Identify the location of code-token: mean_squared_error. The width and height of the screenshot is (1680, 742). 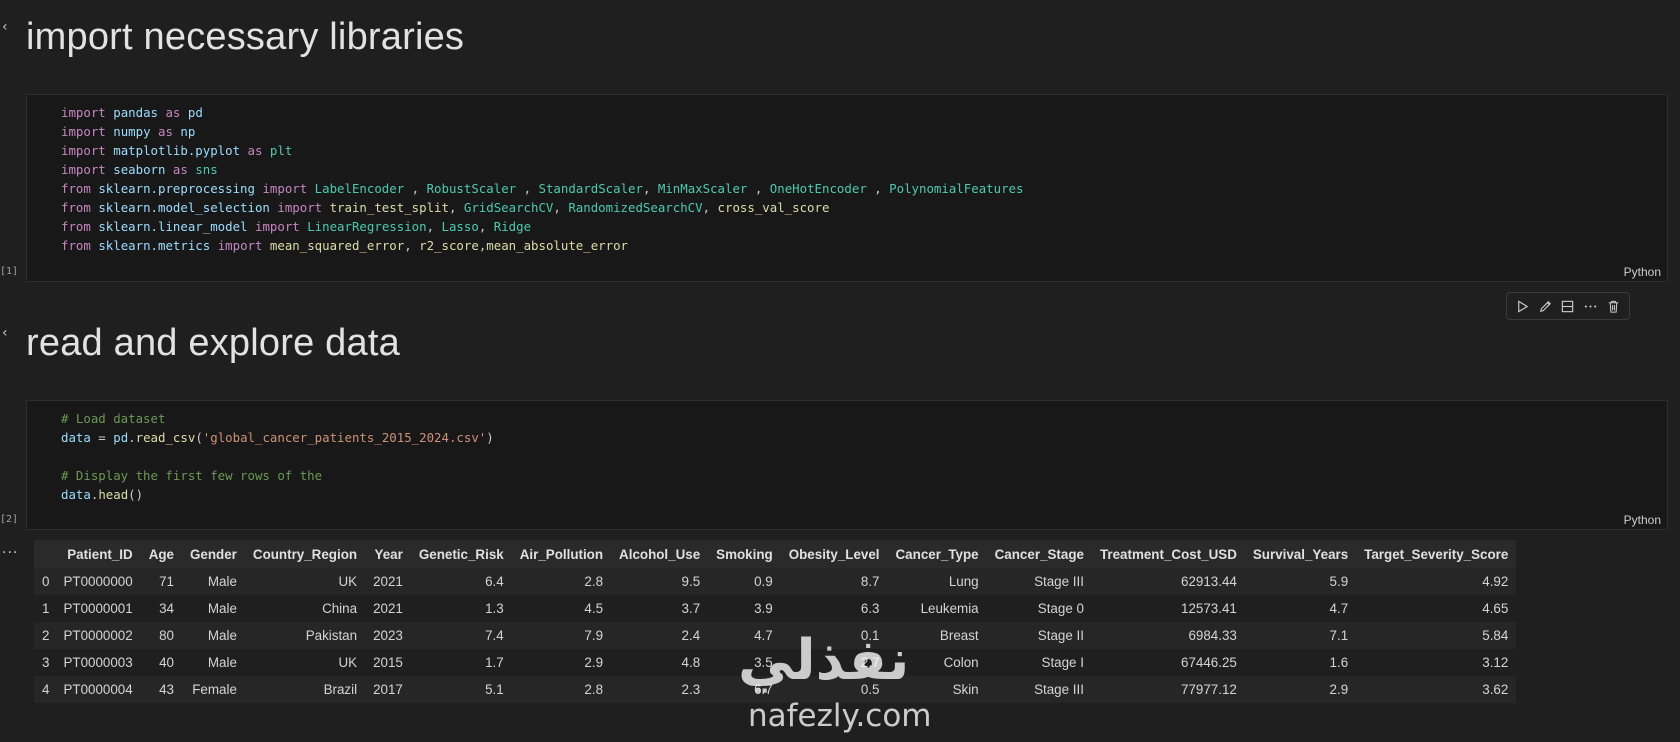
(337, 245).